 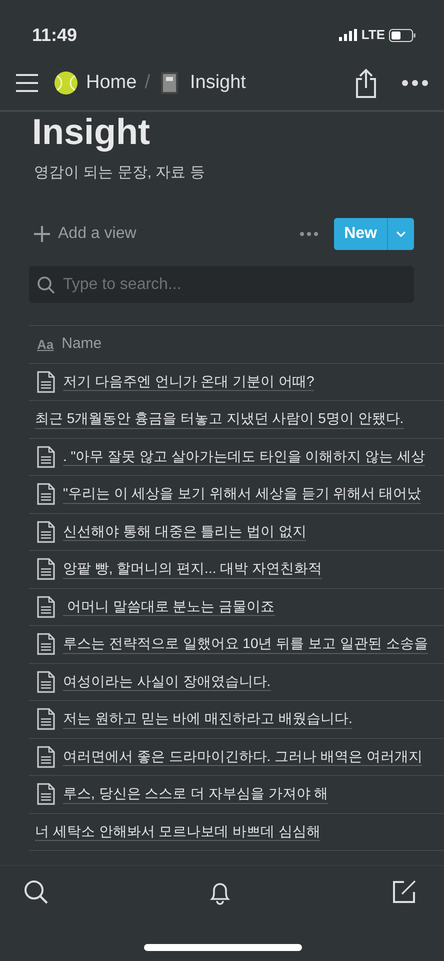 What do you see at coordinates (202, 83) in the screenshot?
I see `breadcrumb-link: Insight` at bounding box center [202, 83].